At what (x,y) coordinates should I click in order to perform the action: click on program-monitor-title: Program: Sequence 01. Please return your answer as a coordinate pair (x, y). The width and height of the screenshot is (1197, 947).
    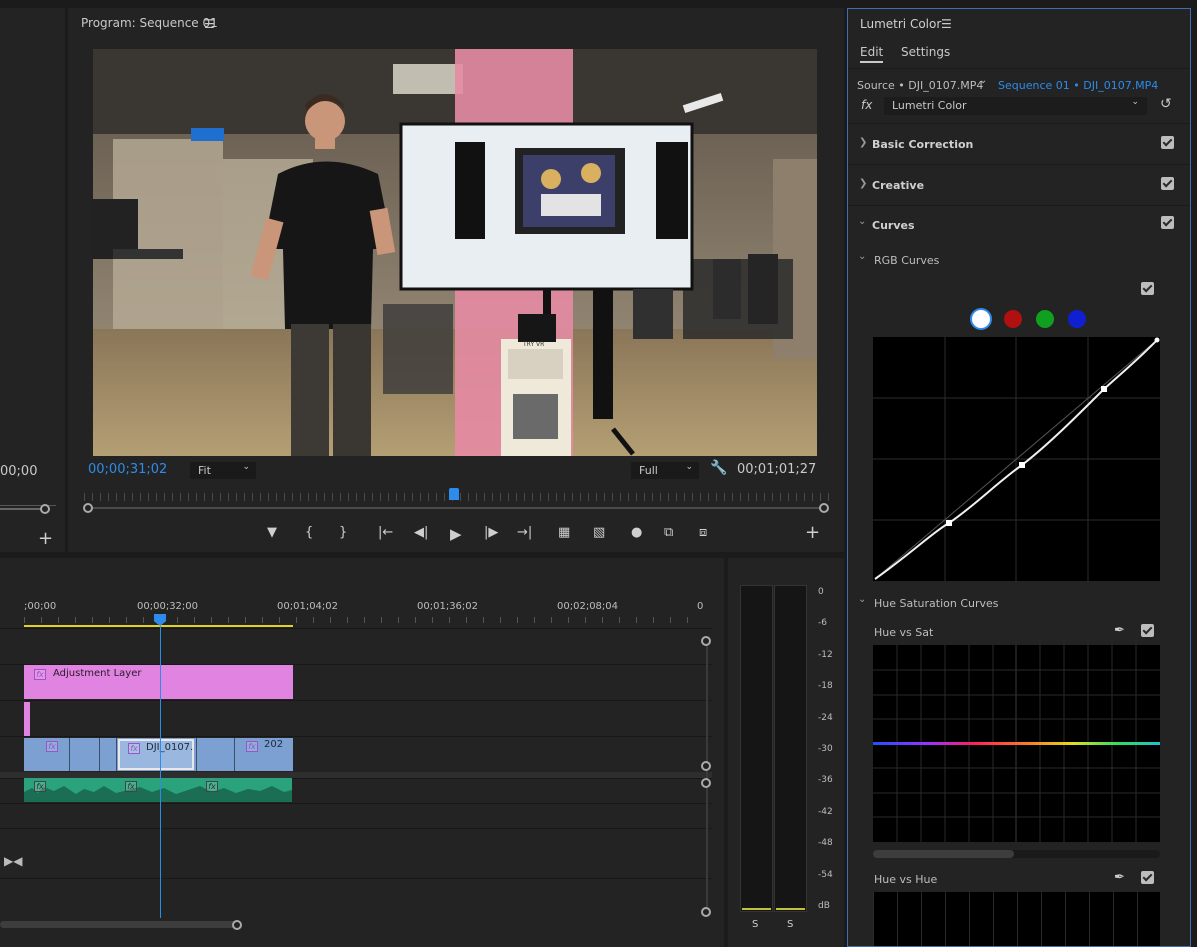
    Looking at the image, I should click on (149, 23).